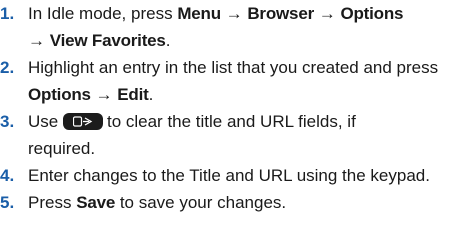 Image resolution: width=470 pixels, height=242 pixels. What do you see at coordinates (248, 40) in the screenshot?
I see `step-line: → View Favorites.` at bounding box center [248, 40].